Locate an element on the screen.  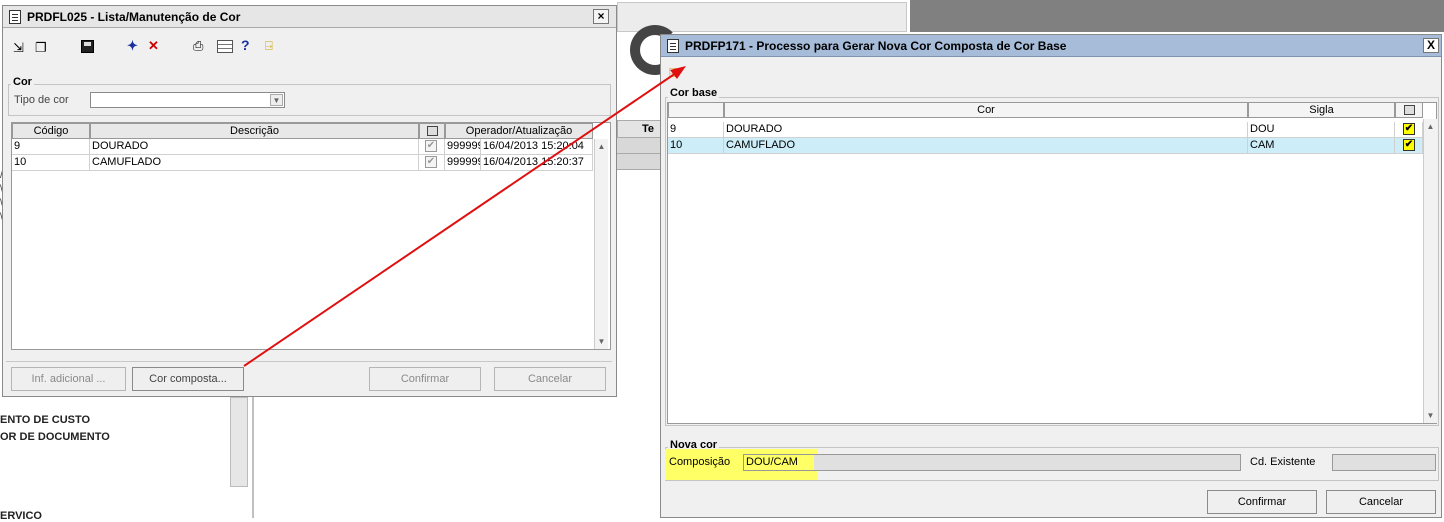
composicao-value: DOU/CAM is located at coordinates (779, 462).